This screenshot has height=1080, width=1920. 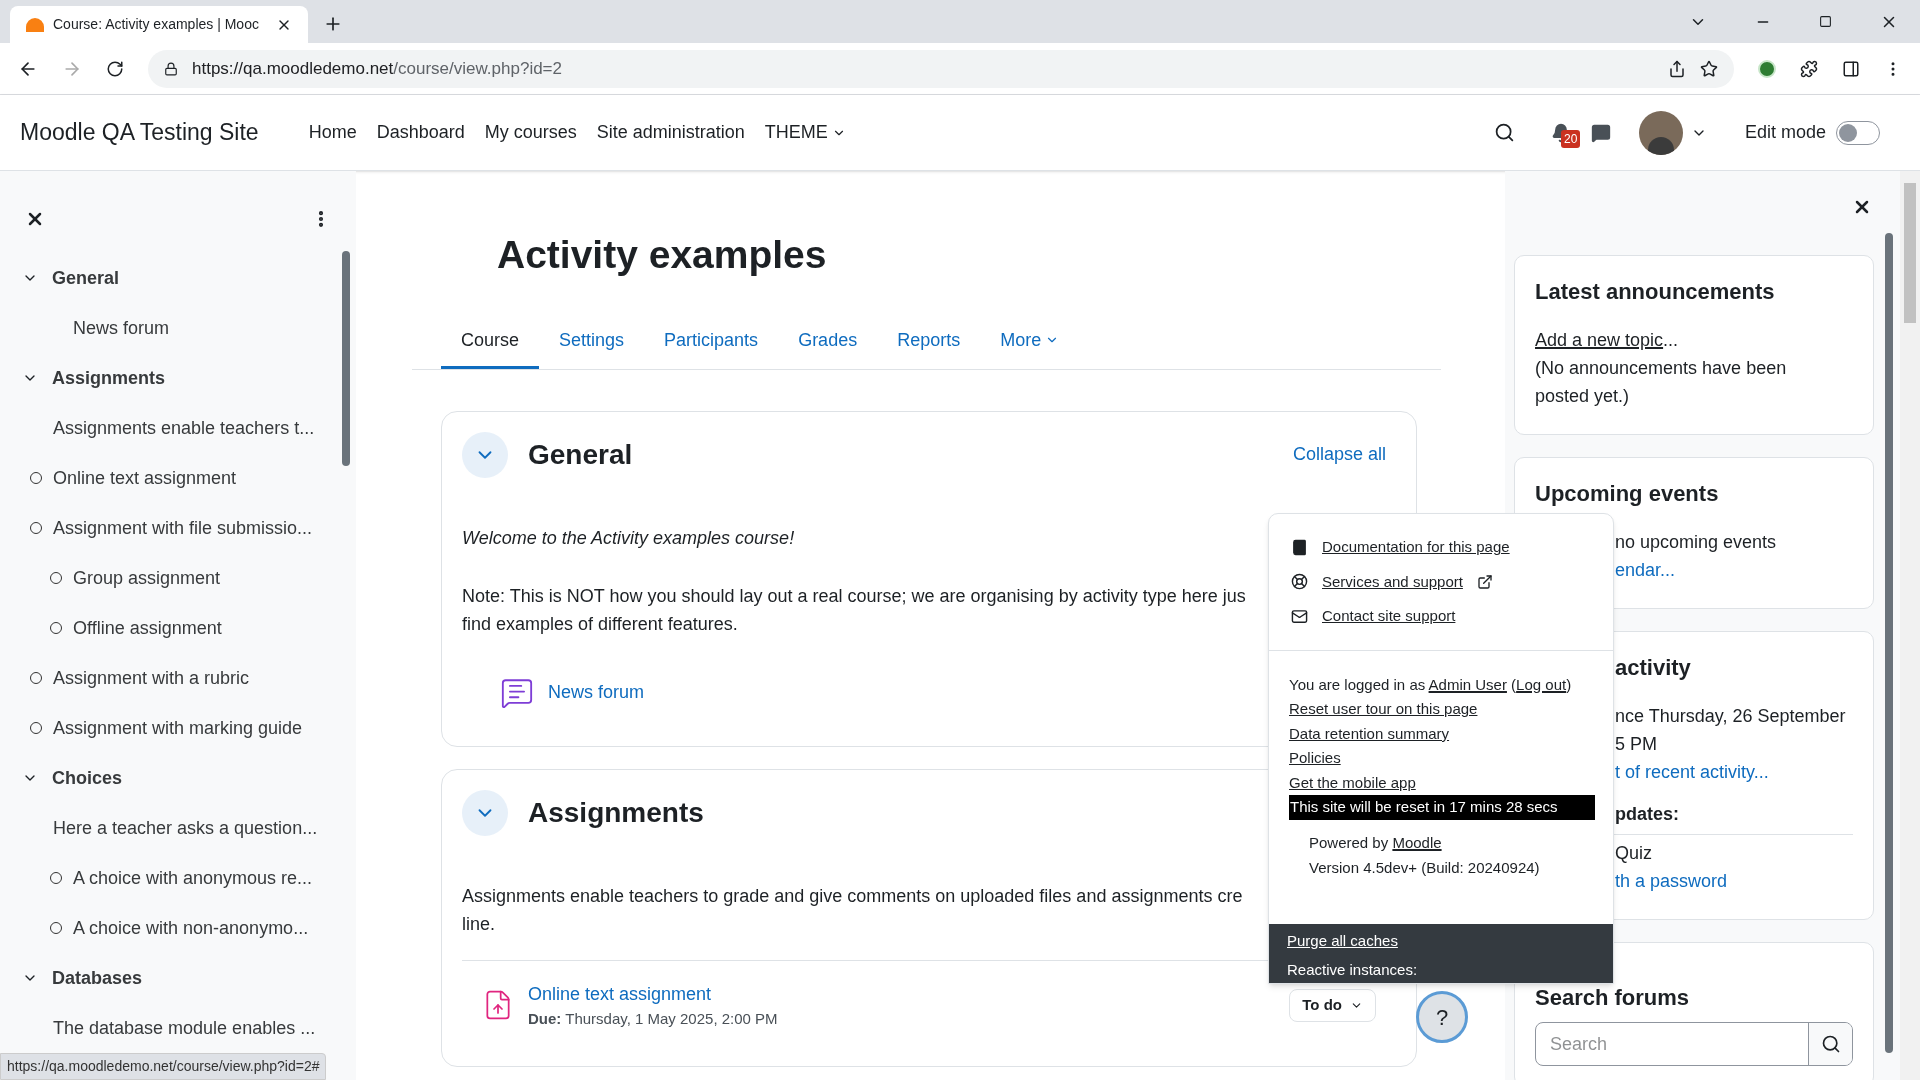 What do you see at coordinates (1424, 867) in the screenshot?
I see `version-text: Version 4.5dev+ (Build: 20240924)` at bounding box center [1424, 867].